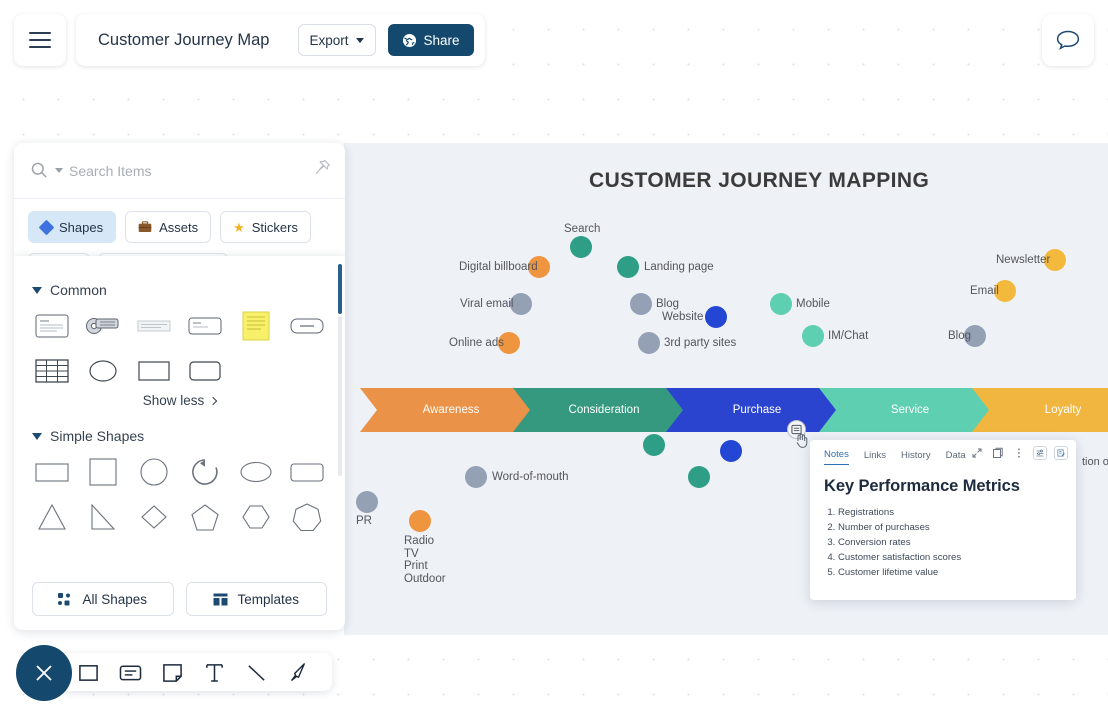 The width and height of the screenshot is (1108, 720). I want to click on settings-sliders-icon, so click(1040, 453).